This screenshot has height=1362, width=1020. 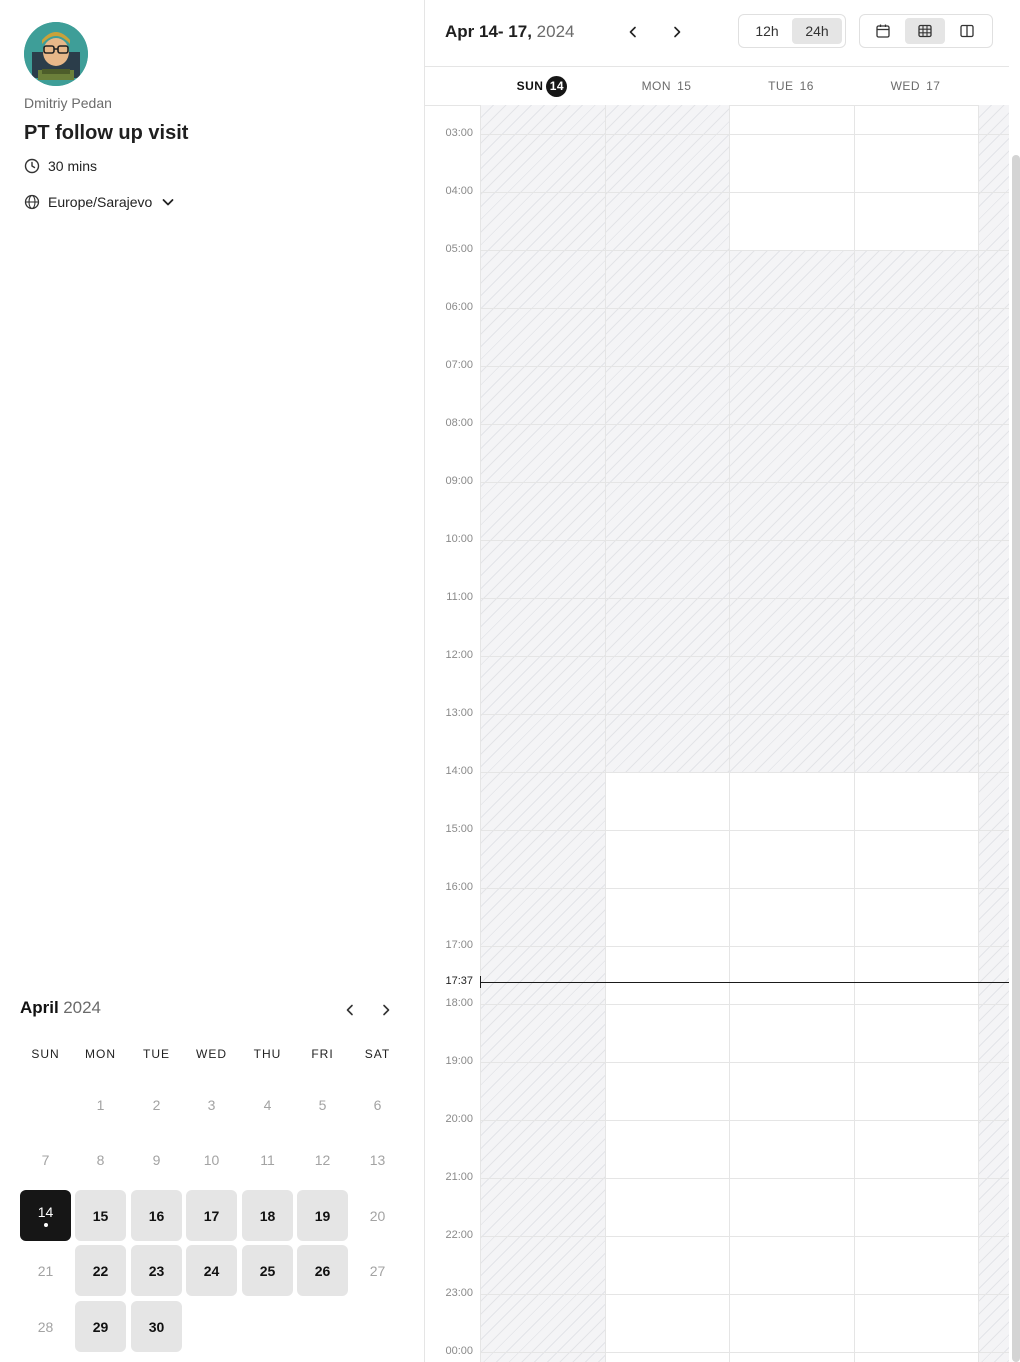 What do you see at coordinates (459, 655) in the screenshot?
I see `hour-label: 12:00` at bounding box center [459, 655].